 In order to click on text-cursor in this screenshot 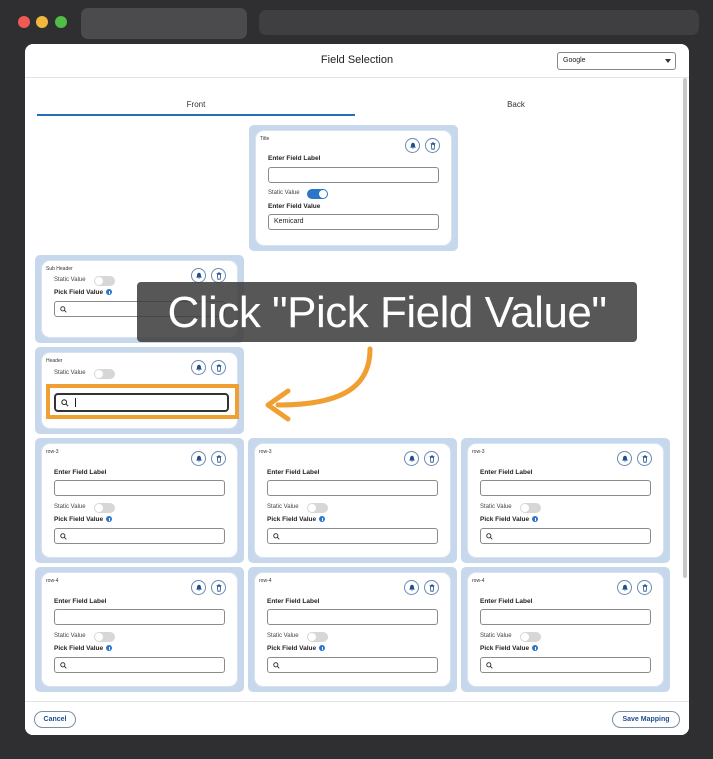, I will do `click(75, 402)`.